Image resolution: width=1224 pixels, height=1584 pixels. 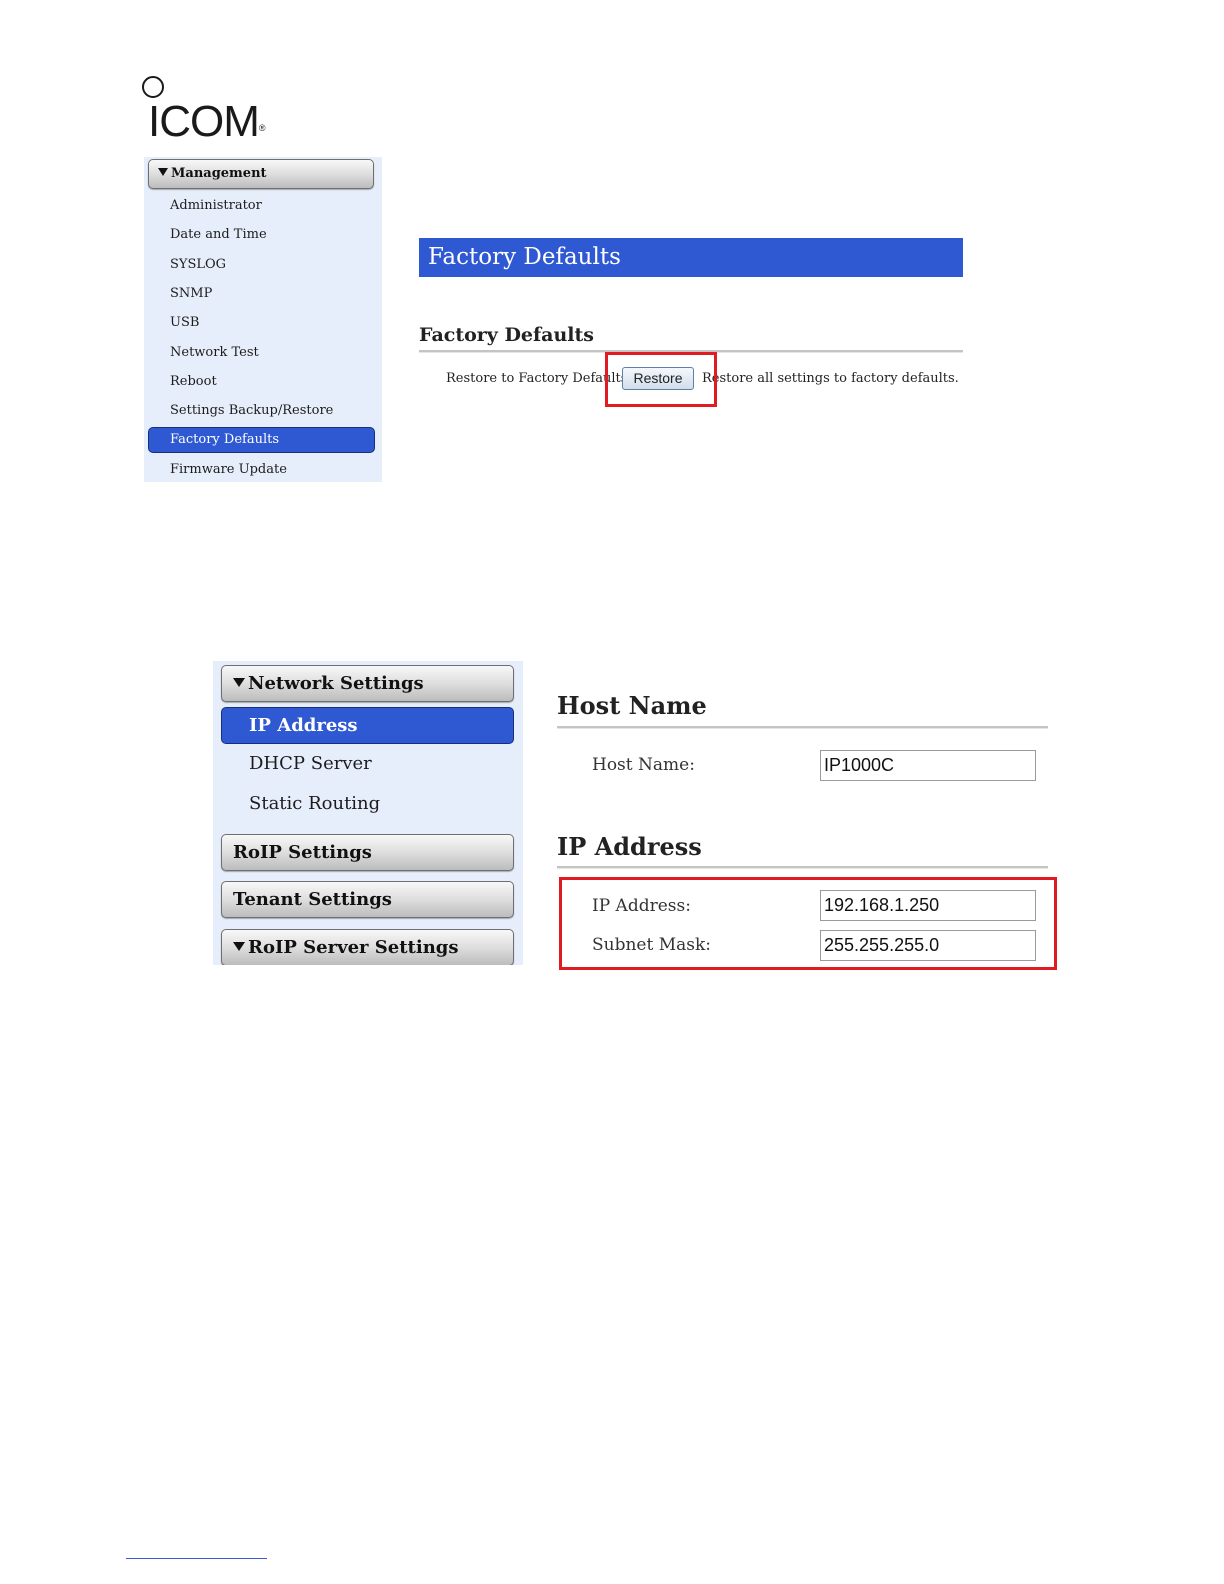 What do you see at coordinates (802, 727) in the screenshot?
I see `host-name-divider` at bounding box center [802, 727].